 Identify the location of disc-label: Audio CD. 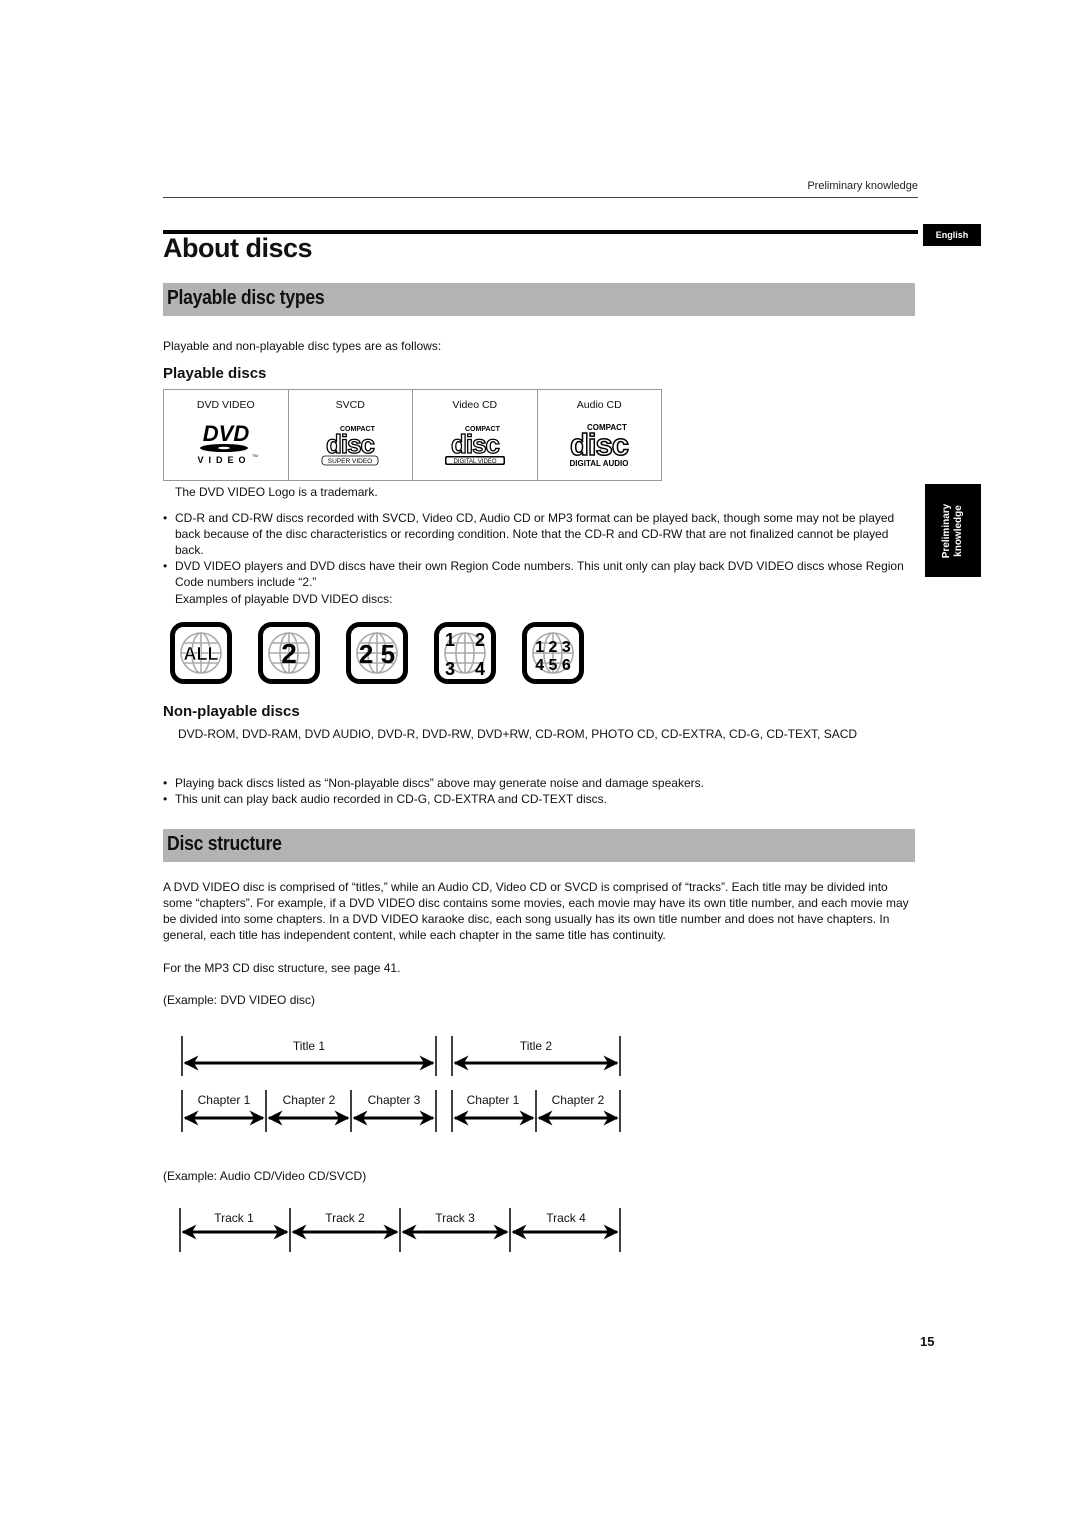
(599, 405).